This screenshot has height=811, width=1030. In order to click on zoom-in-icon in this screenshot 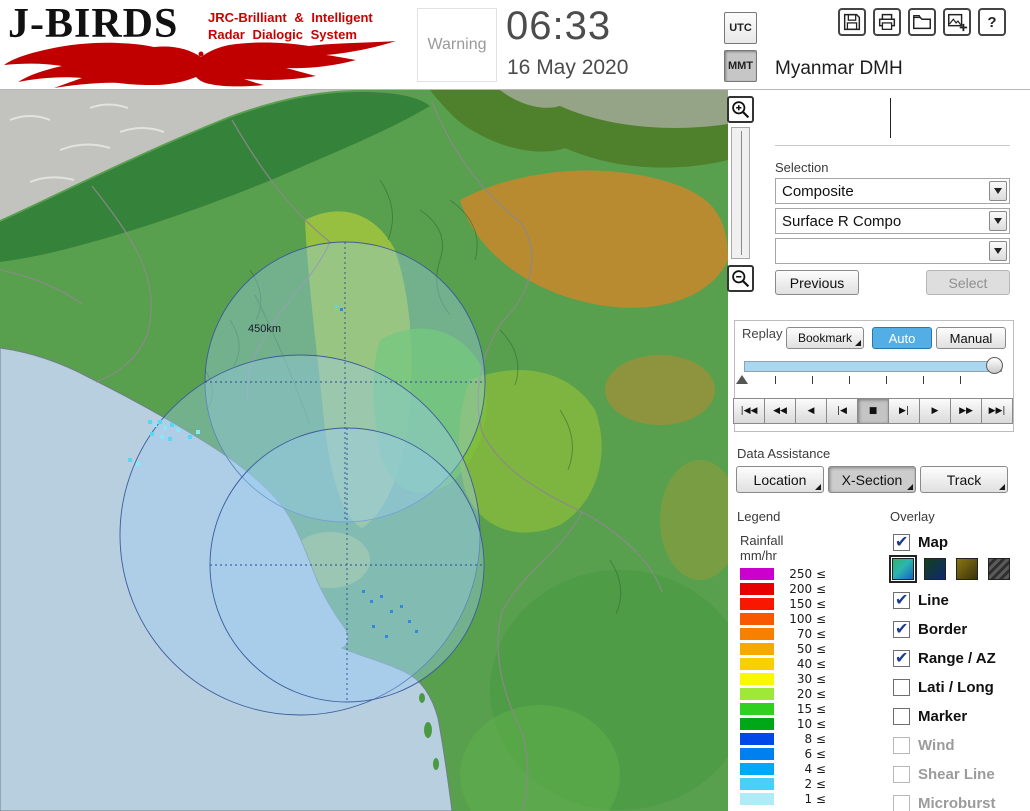, I will do `click(741, 110)`.